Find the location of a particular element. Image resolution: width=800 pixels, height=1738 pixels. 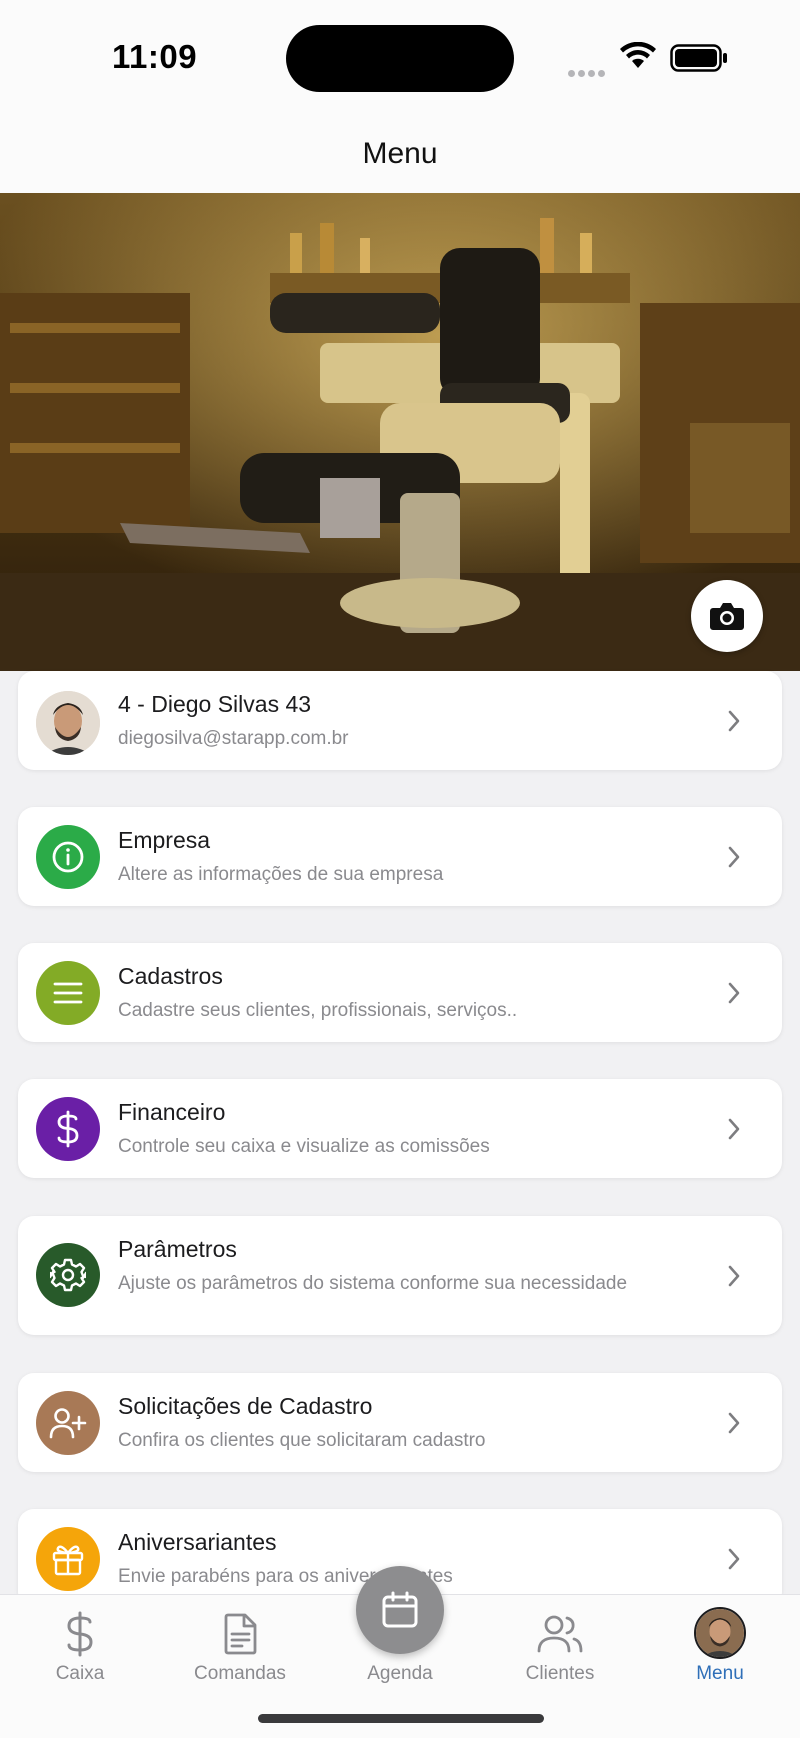

tab-label: Agenda is located at coordinates (400, 1673).